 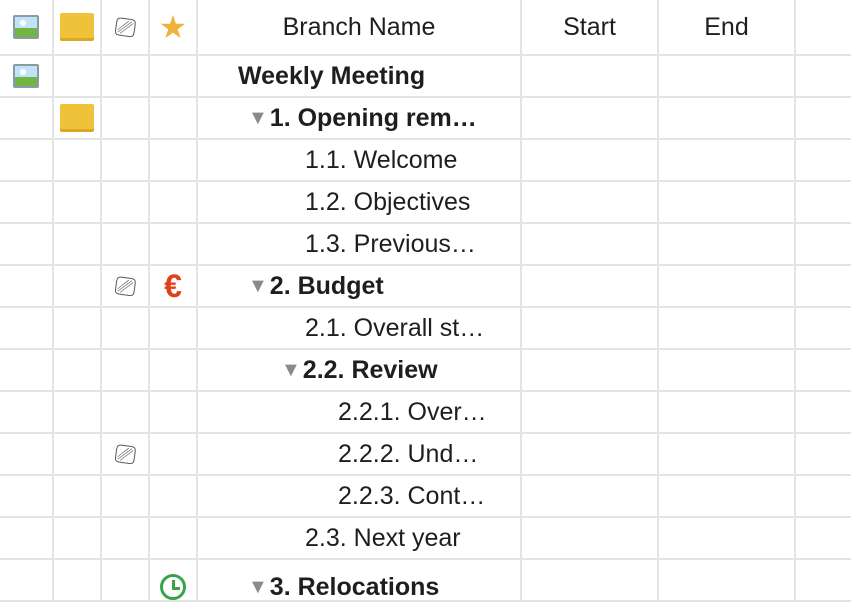 I want to click on header-attachment-column: ⎚, so click(x=126, y=27).